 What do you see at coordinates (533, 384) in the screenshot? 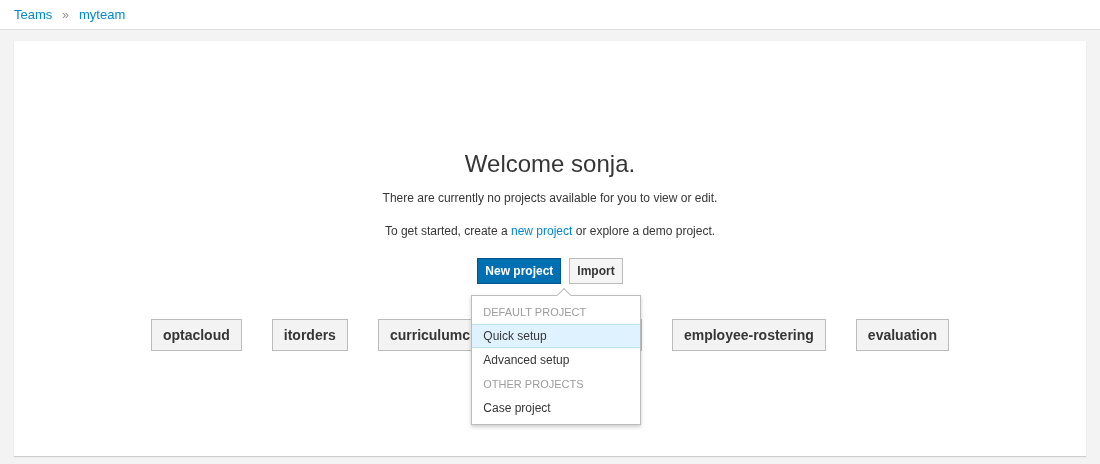
I see `menu-header: OTHER PROJECTS` at bounding box center [533, 384].